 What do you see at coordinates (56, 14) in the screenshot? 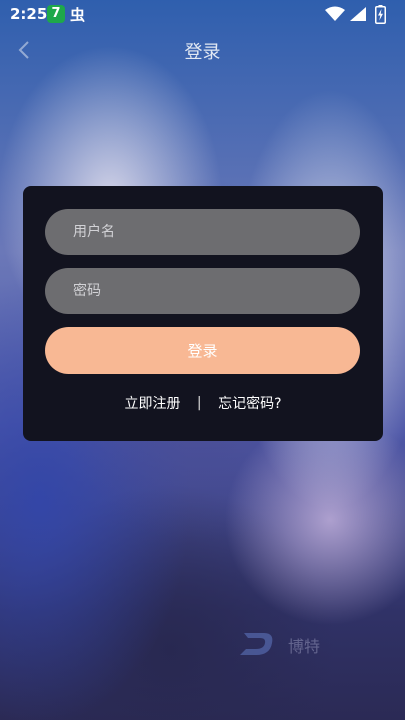
I see `app-notification-icon: 7` at bounding box center [56, 14].